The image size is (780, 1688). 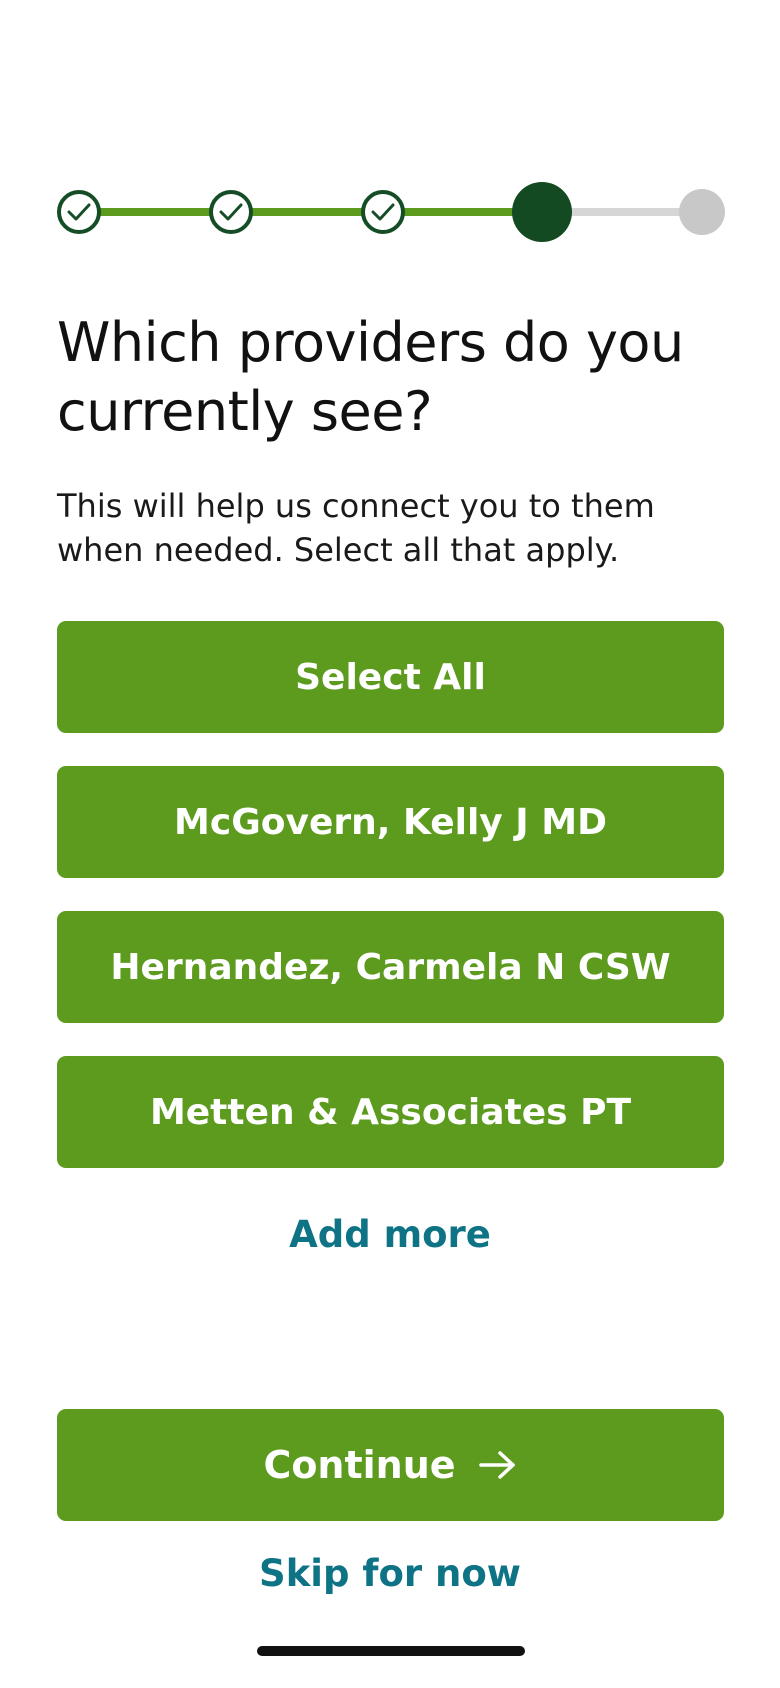 What do you see at coordinates (390, 1112) in the screenshot?
I see `provider-option-button: Metten & Associates PT` at bounding box center [390, 1112].